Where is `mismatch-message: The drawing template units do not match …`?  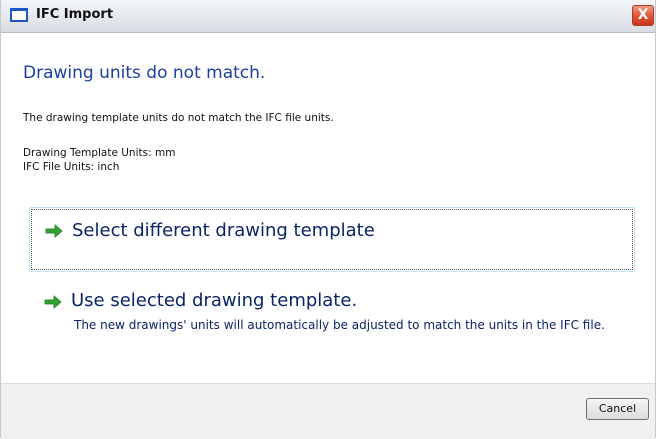 mismatch-message: The drawing template units do not match … is located at coordinates (178, 118).